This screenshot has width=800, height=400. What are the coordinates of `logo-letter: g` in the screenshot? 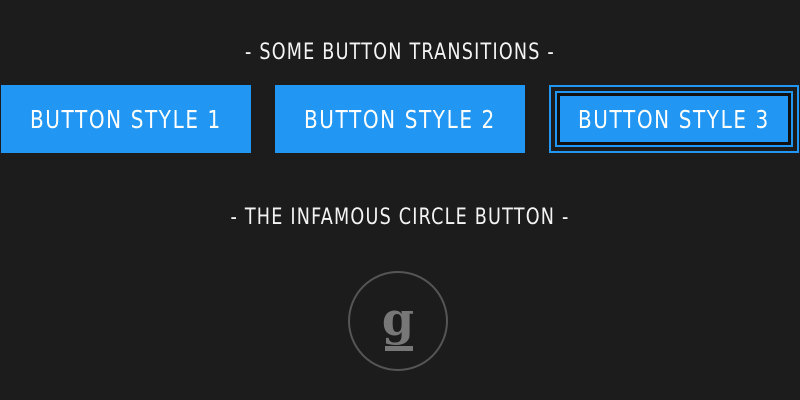 It's located at (398, 319).